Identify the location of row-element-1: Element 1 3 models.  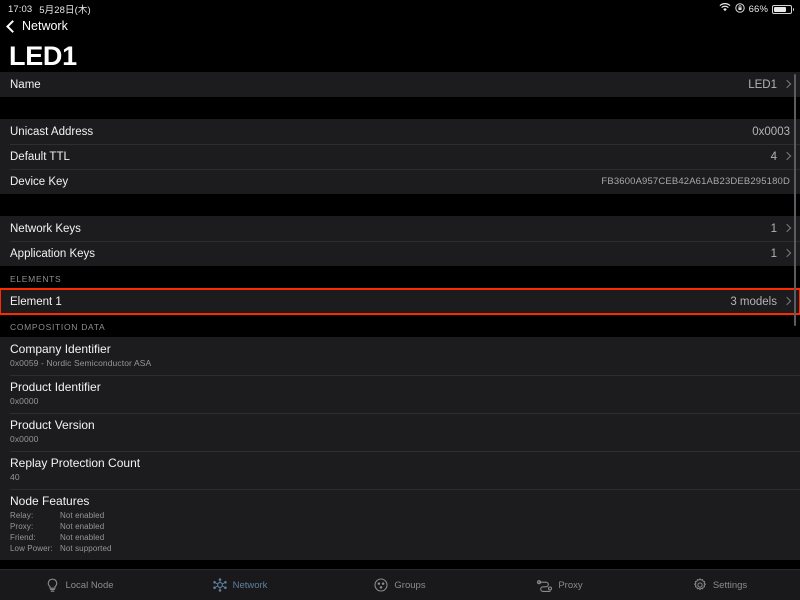
(400, 301).